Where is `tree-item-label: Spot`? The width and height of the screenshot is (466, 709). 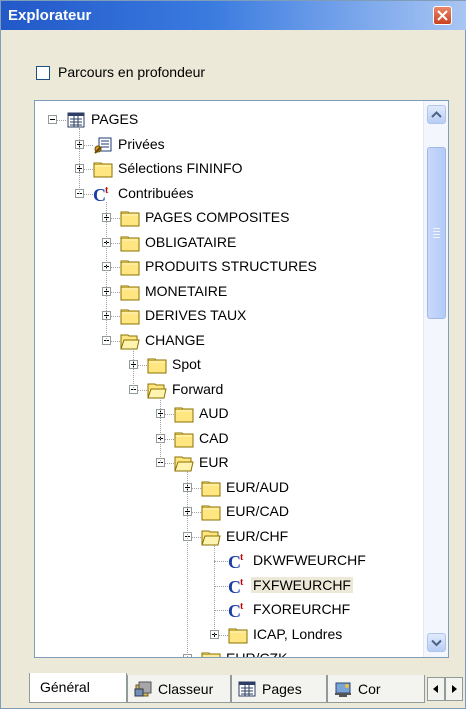 tree-item-label: Spot is located at coordinates (186, 364).